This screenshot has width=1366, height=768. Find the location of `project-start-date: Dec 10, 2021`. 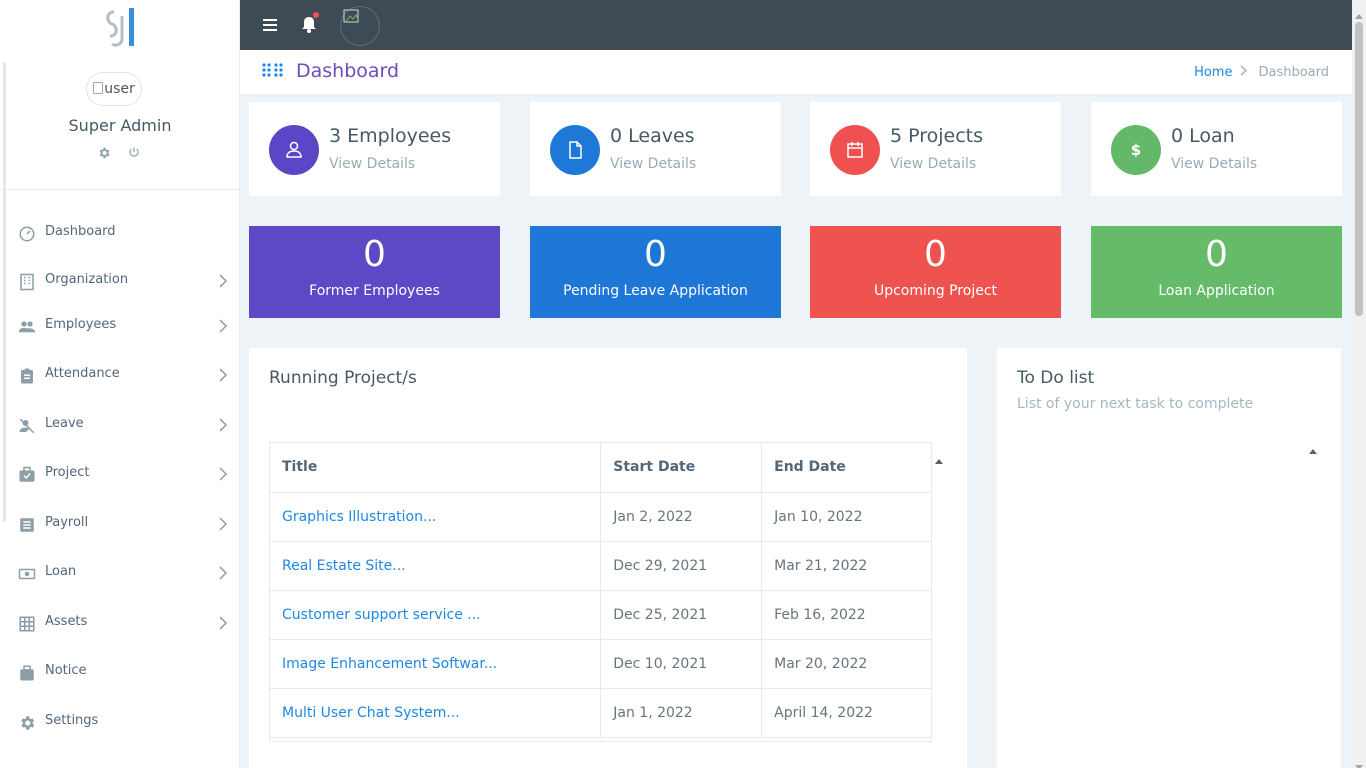

project-start-date: Dec 10, 2021 is located at coordinates (681, 664).